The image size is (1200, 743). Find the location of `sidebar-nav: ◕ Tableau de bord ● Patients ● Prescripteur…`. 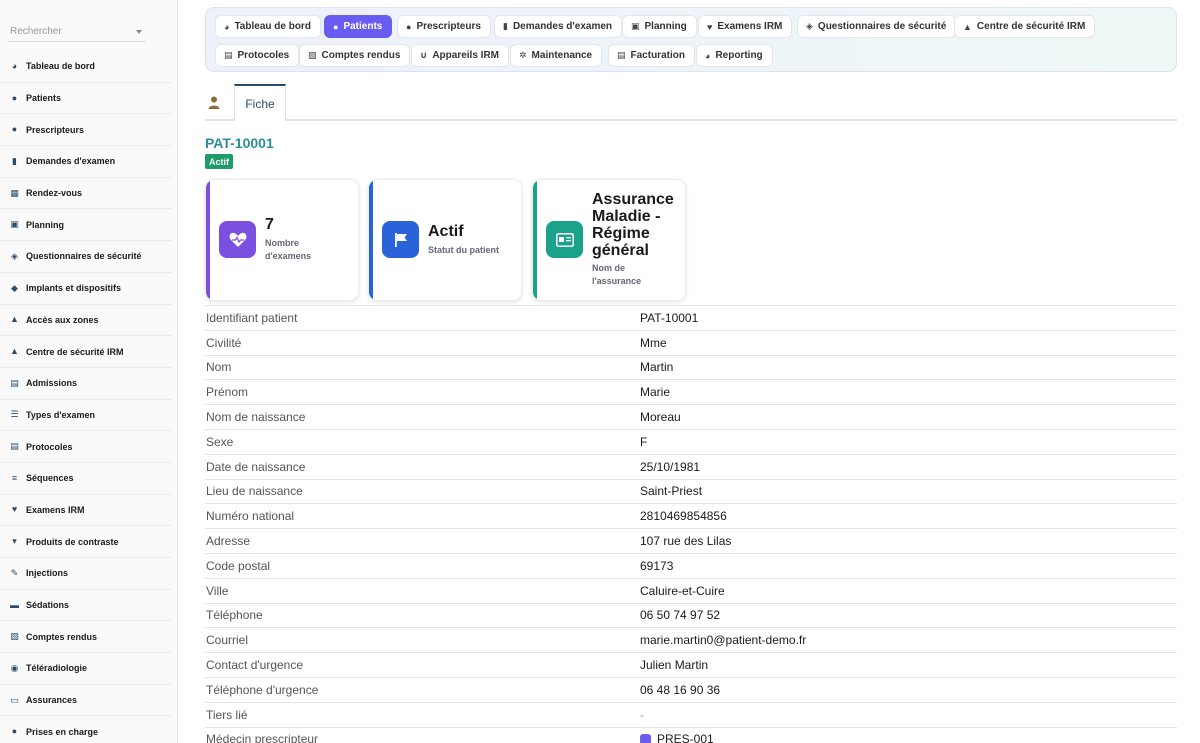

sidebar-nav: ◕ Tableau de bord ● Patients ● Prescripteur… is located at coordinates (86, 397).